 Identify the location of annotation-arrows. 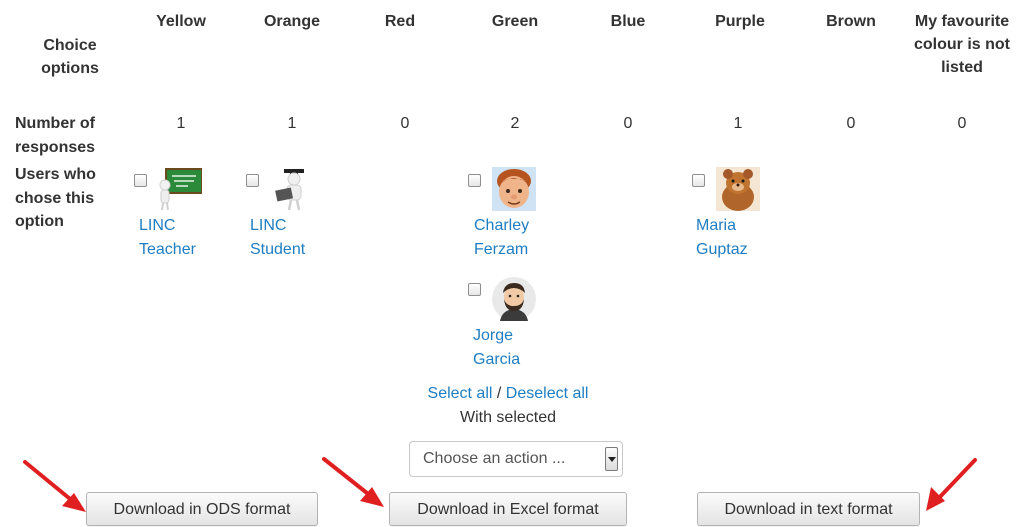
(500, 484).